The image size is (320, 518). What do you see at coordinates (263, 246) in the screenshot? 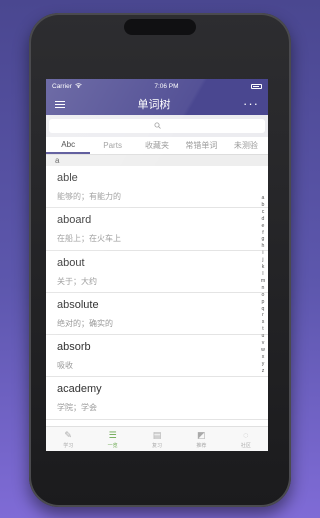
I see `alphabet-index-letter: h` at bounding box center [263, 246].